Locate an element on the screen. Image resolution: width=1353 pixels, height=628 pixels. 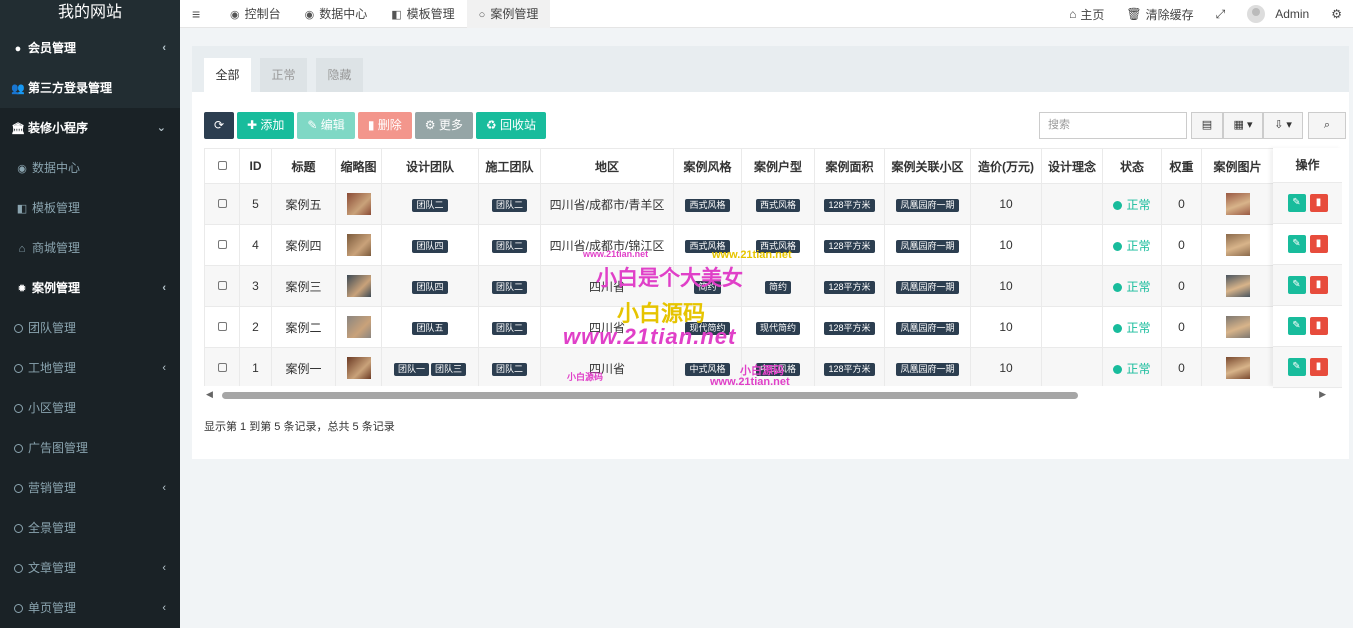
tab-all: 全部 is located at coordinates (227, 75).